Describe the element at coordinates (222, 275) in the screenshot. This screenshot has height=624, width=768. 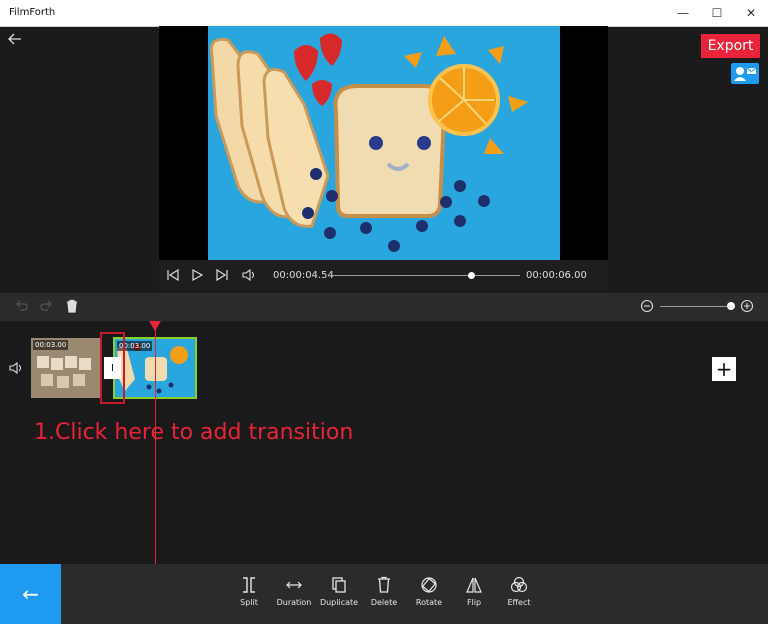
I see `skip-end-icon` at that location.